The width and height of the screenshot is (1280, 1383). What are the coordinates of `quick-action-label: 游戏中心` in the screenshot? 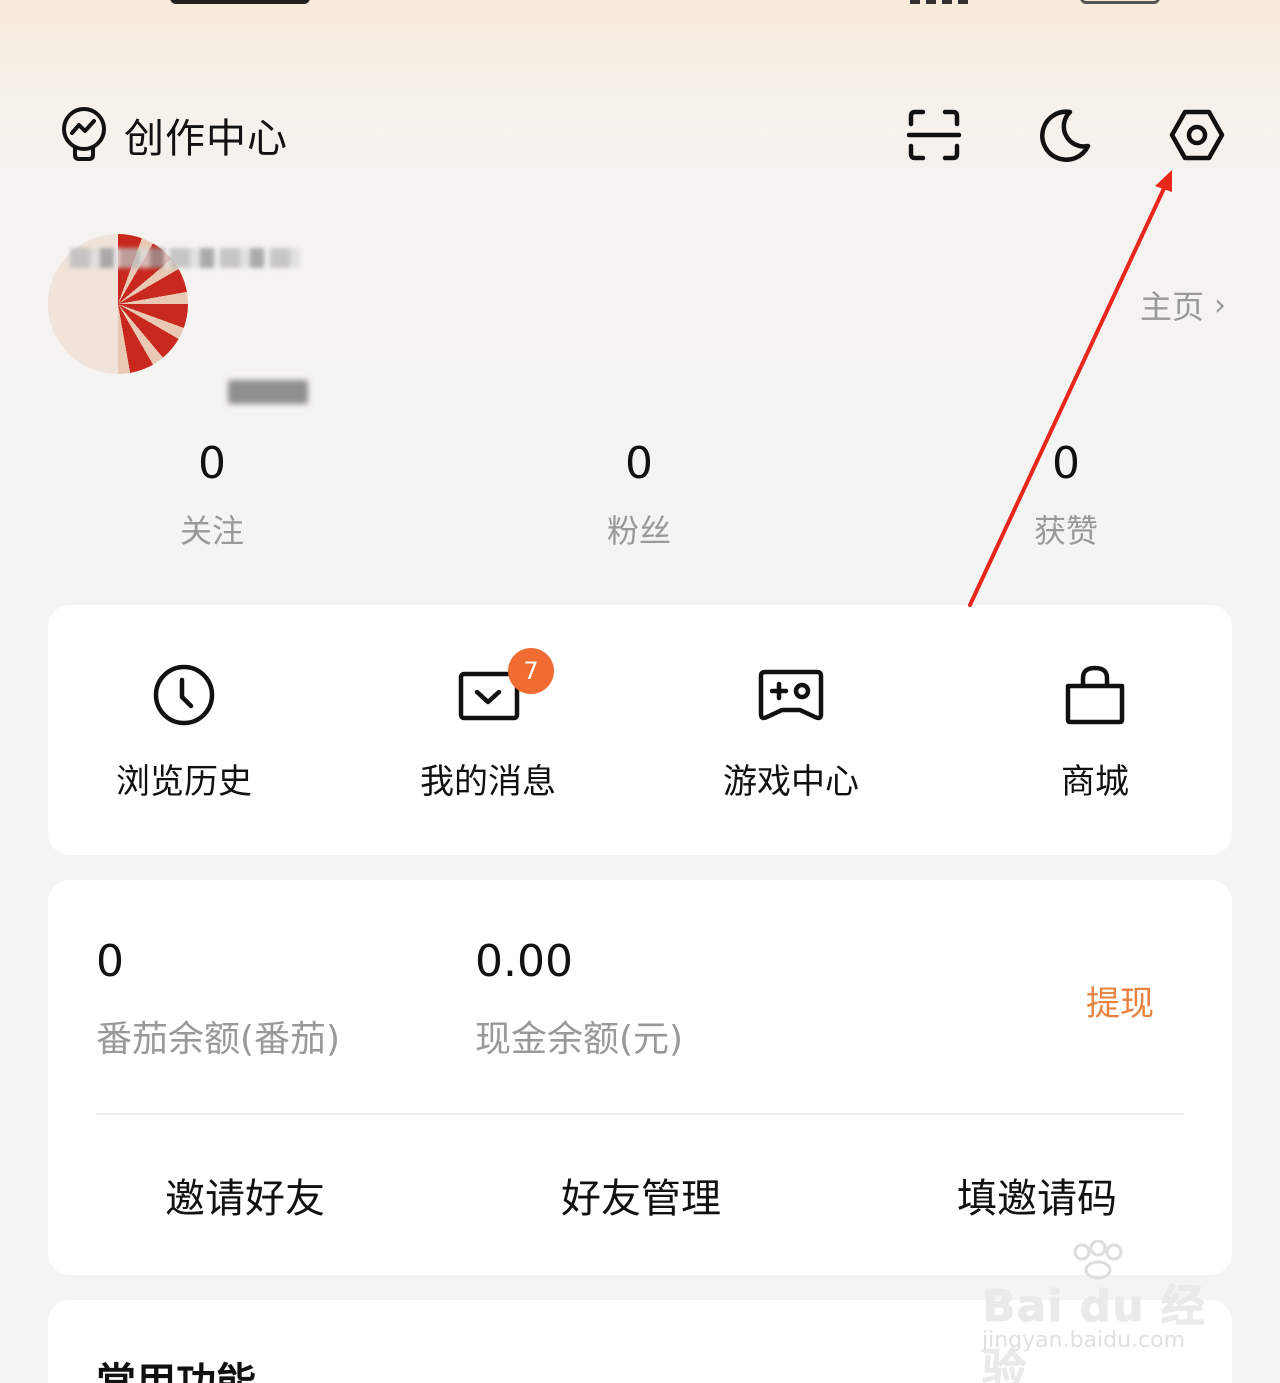 It's located at (791, 782).